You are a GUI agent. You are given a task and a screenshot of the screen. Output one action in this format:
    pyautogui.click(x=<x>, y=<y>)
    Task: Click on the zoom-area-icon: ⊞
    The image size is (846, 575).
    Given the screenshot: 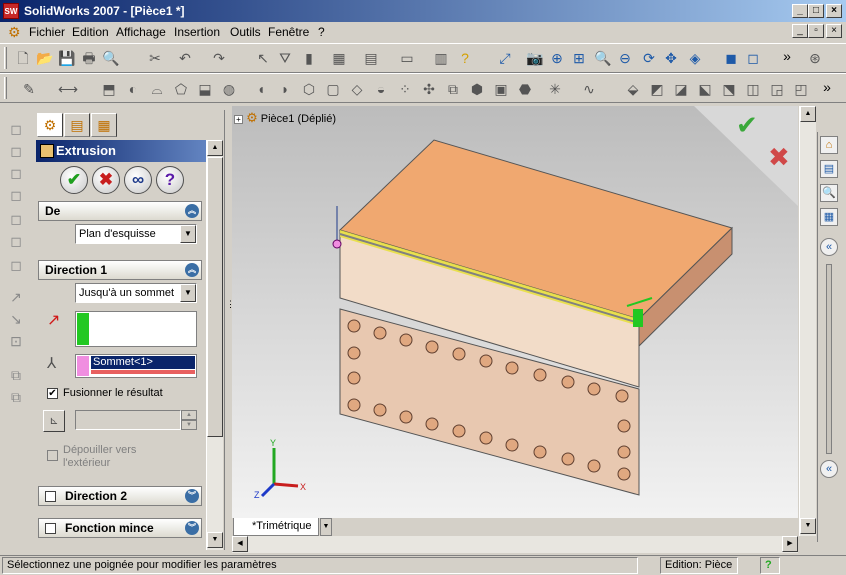 What is the action you would take?
    pyautogui.click(x=579, y=58)
    